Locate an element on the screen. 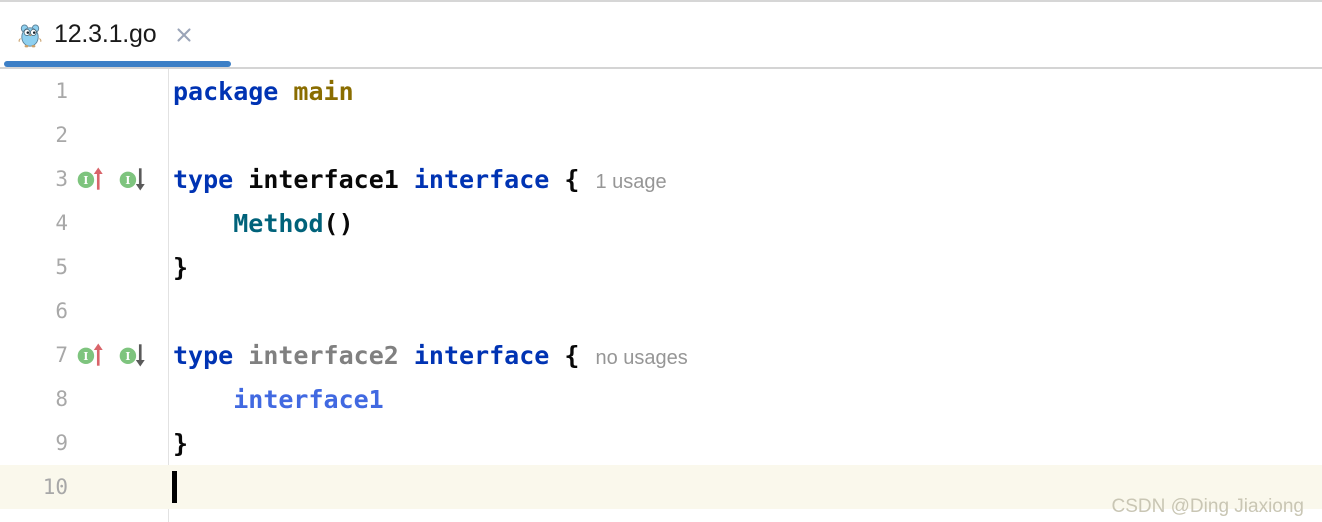 This screenshot has height=522, width=1322. line-number: 10 is located at coordinates (55, 487).